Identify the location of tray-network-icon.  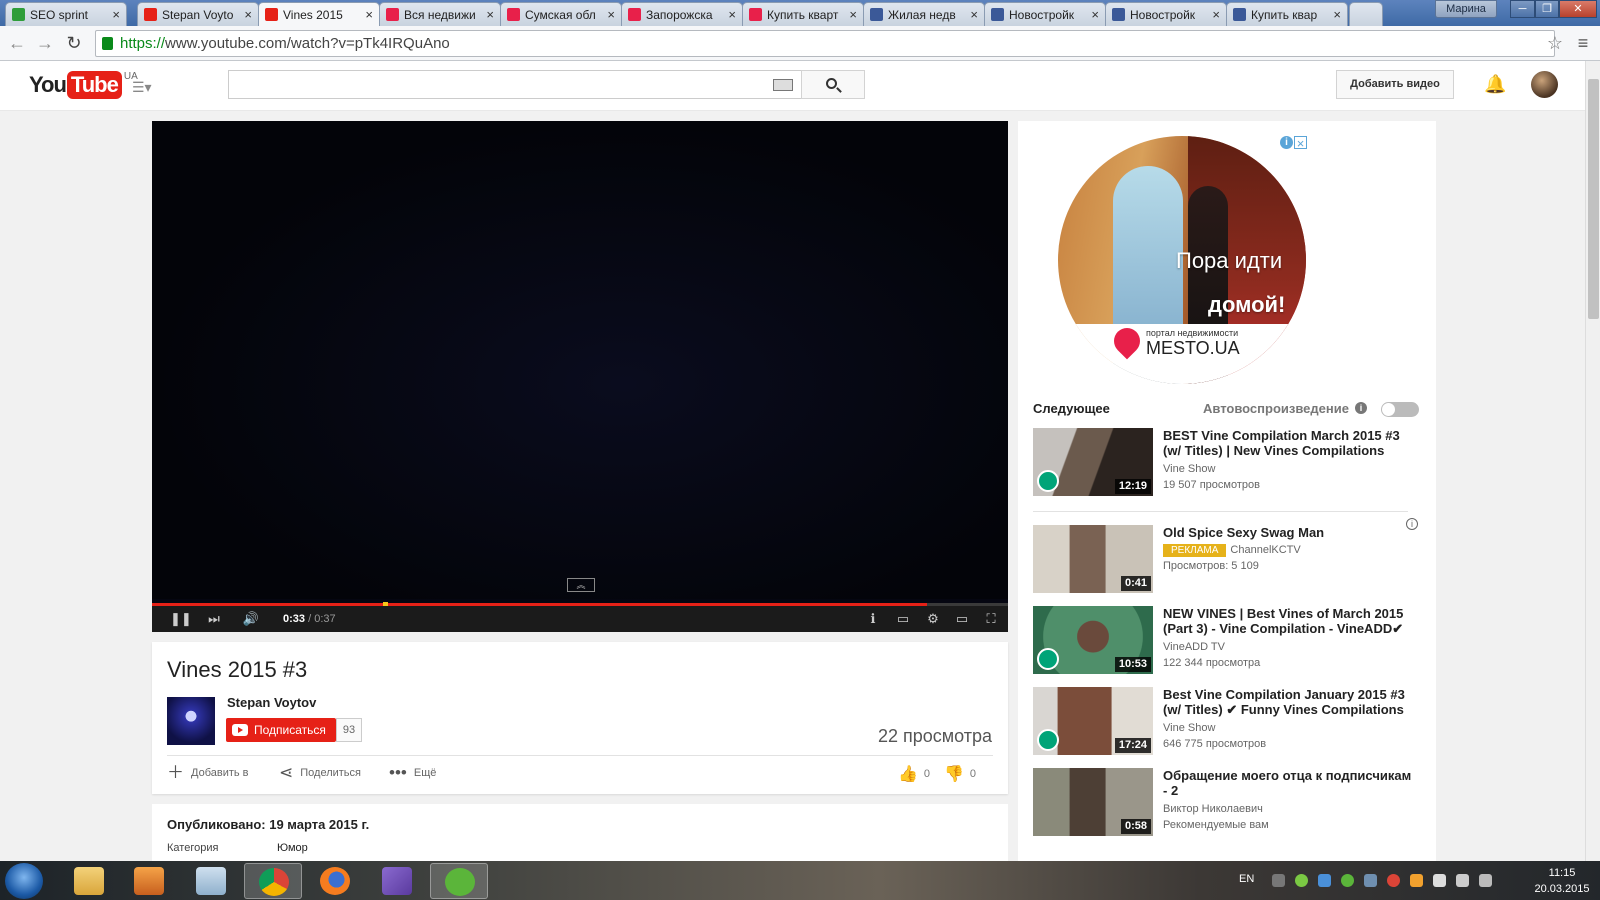
(1324, 880).